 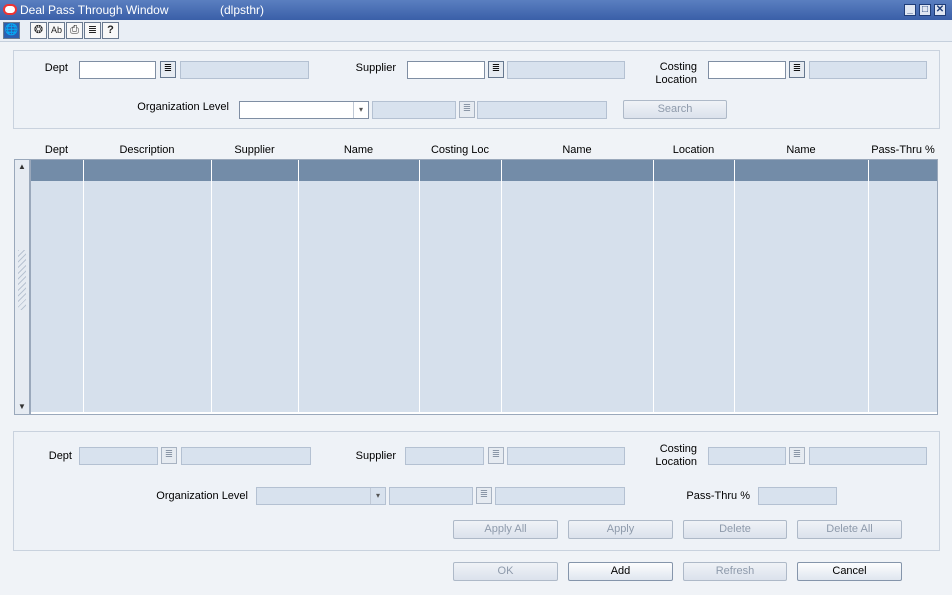 I want to click on refresh-button: Refresh, so click(x=735, y=571).